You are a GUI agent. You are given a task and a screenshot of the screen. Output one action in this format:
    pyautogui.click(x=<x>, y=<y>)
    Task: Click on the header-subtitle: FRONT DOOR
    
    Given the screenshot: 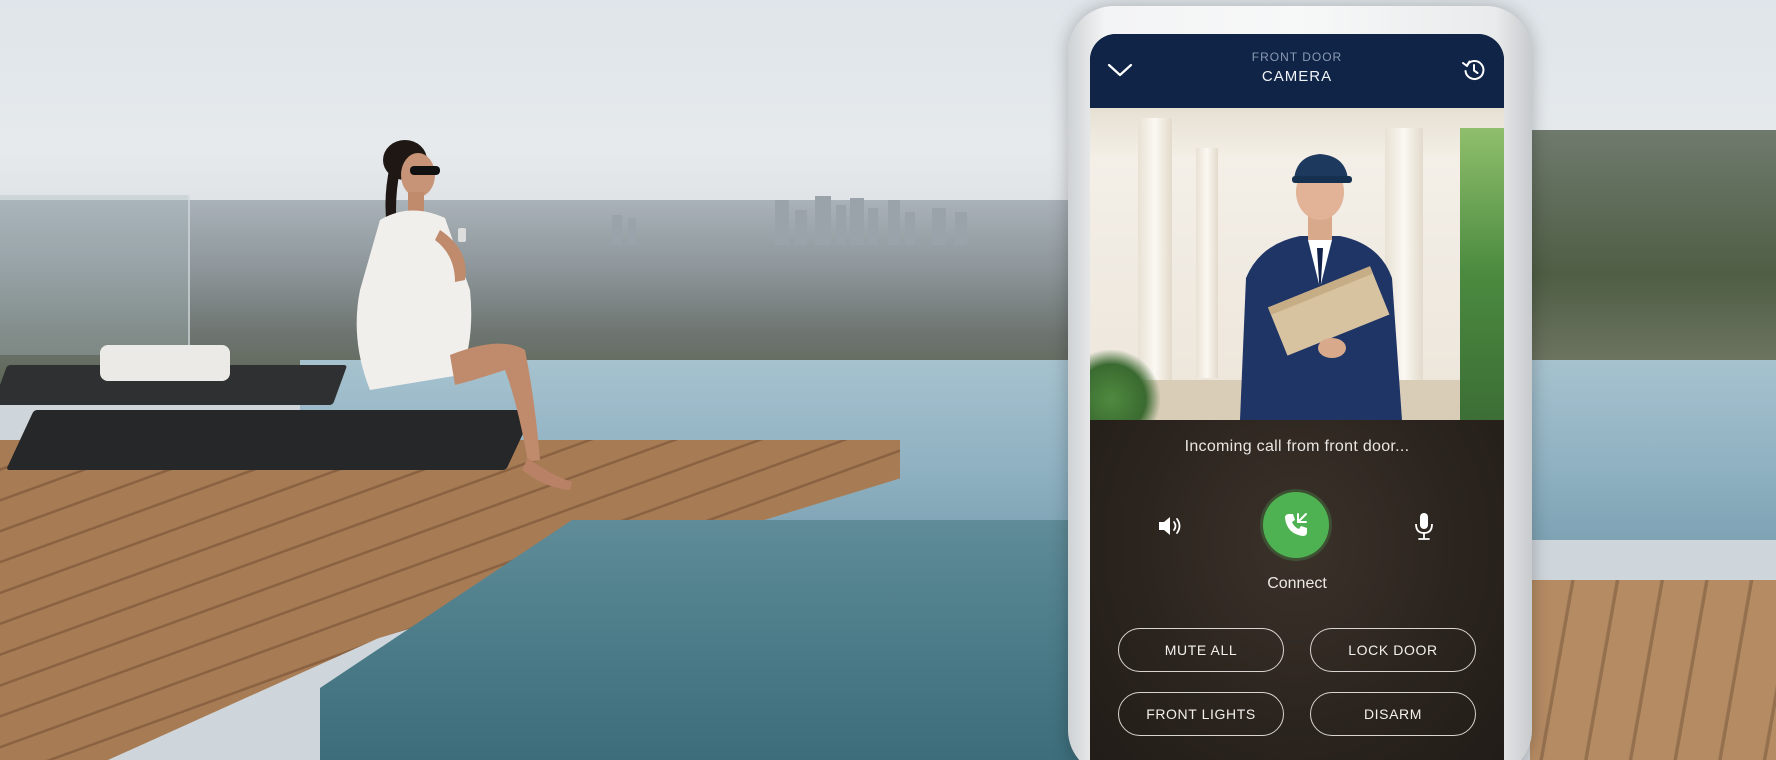 What is the action you would take?
    pyautogui.click(x=1297, y=57)
    